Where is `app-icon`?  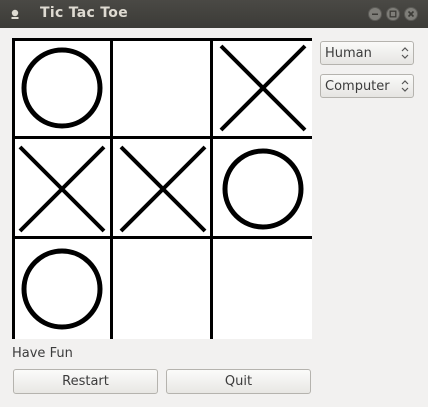
app-icon is located at coordinates (15, 14).